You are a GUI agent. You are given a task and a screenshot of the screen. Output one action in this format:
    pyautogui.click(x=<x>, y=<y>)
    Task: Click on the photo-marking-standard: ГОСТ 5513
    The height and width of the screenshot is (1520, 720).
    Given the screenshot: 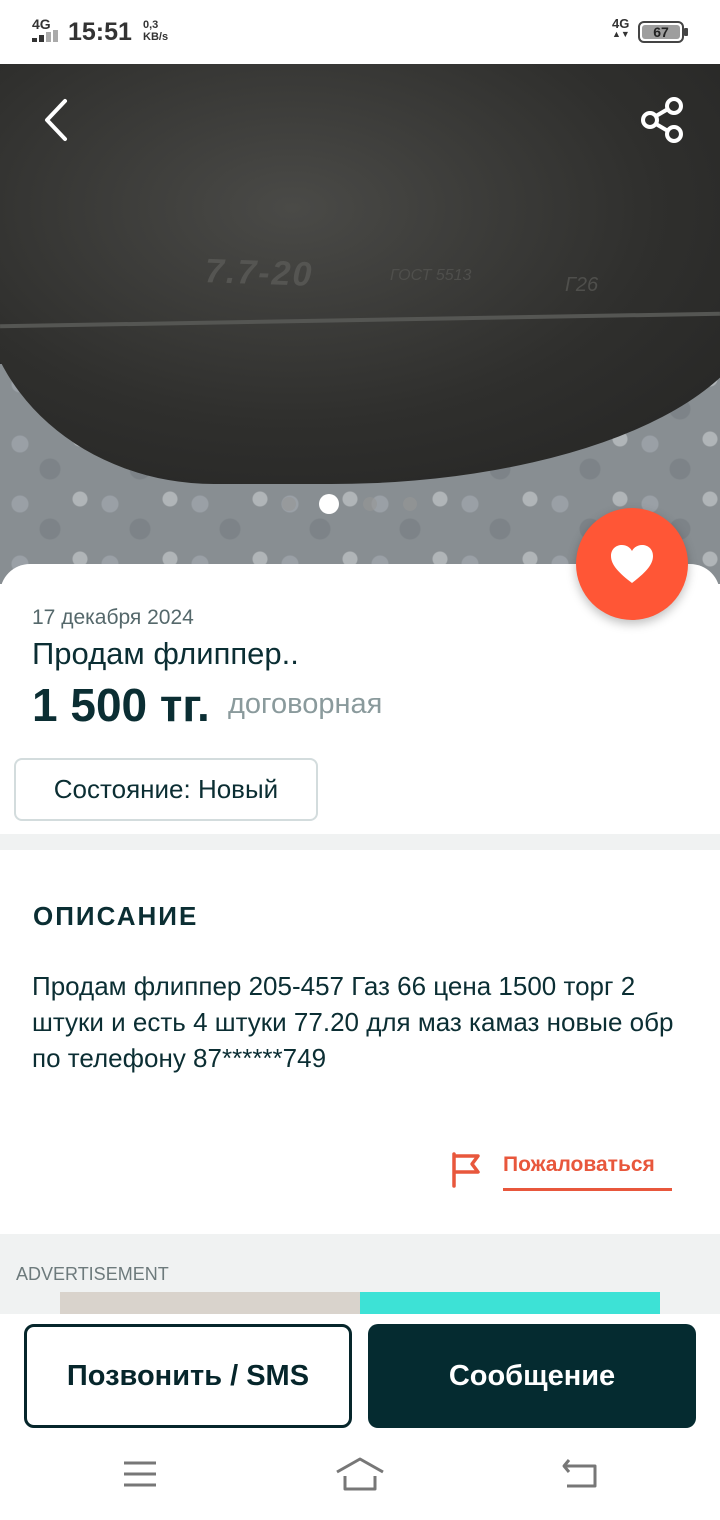 What is the action you would take?
    pyautogui.click(x=431, y=275)
    